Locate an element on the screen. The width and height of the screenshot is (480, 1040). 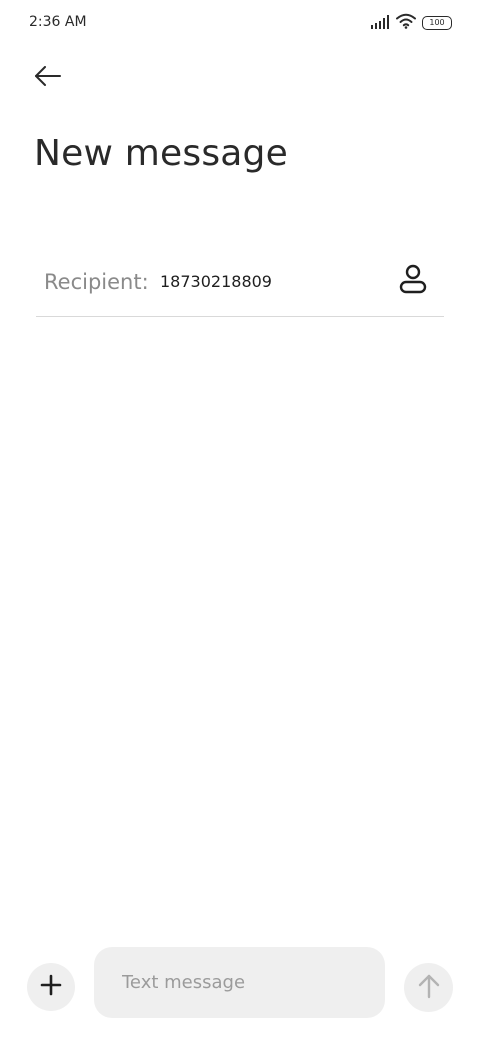
recipient-value: 18730218809 is located at coordinates (216, 281).